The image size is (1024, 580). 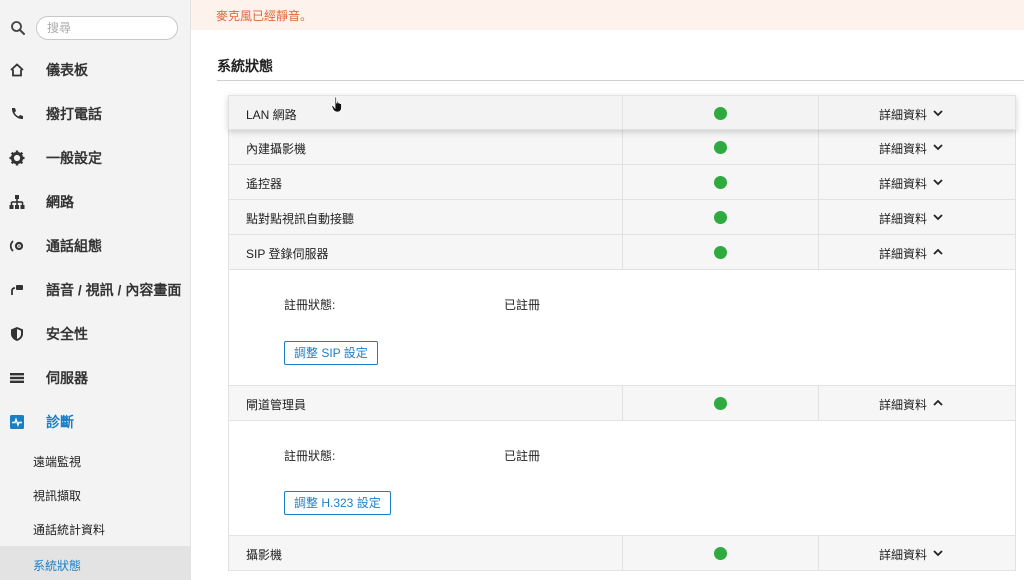 What do you see at coordinates (17, 158) in the screenshot?
I see `gear-icon` at bounding box center [17, 158].